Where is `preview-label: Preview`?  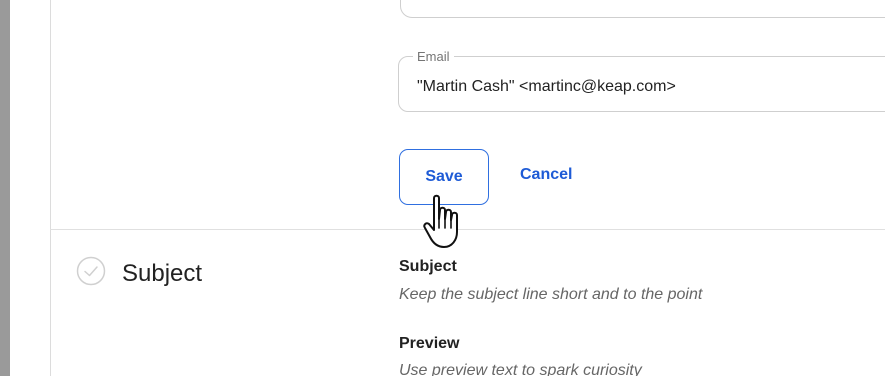 preview-label: Preview is located at coordinates (429, 343).